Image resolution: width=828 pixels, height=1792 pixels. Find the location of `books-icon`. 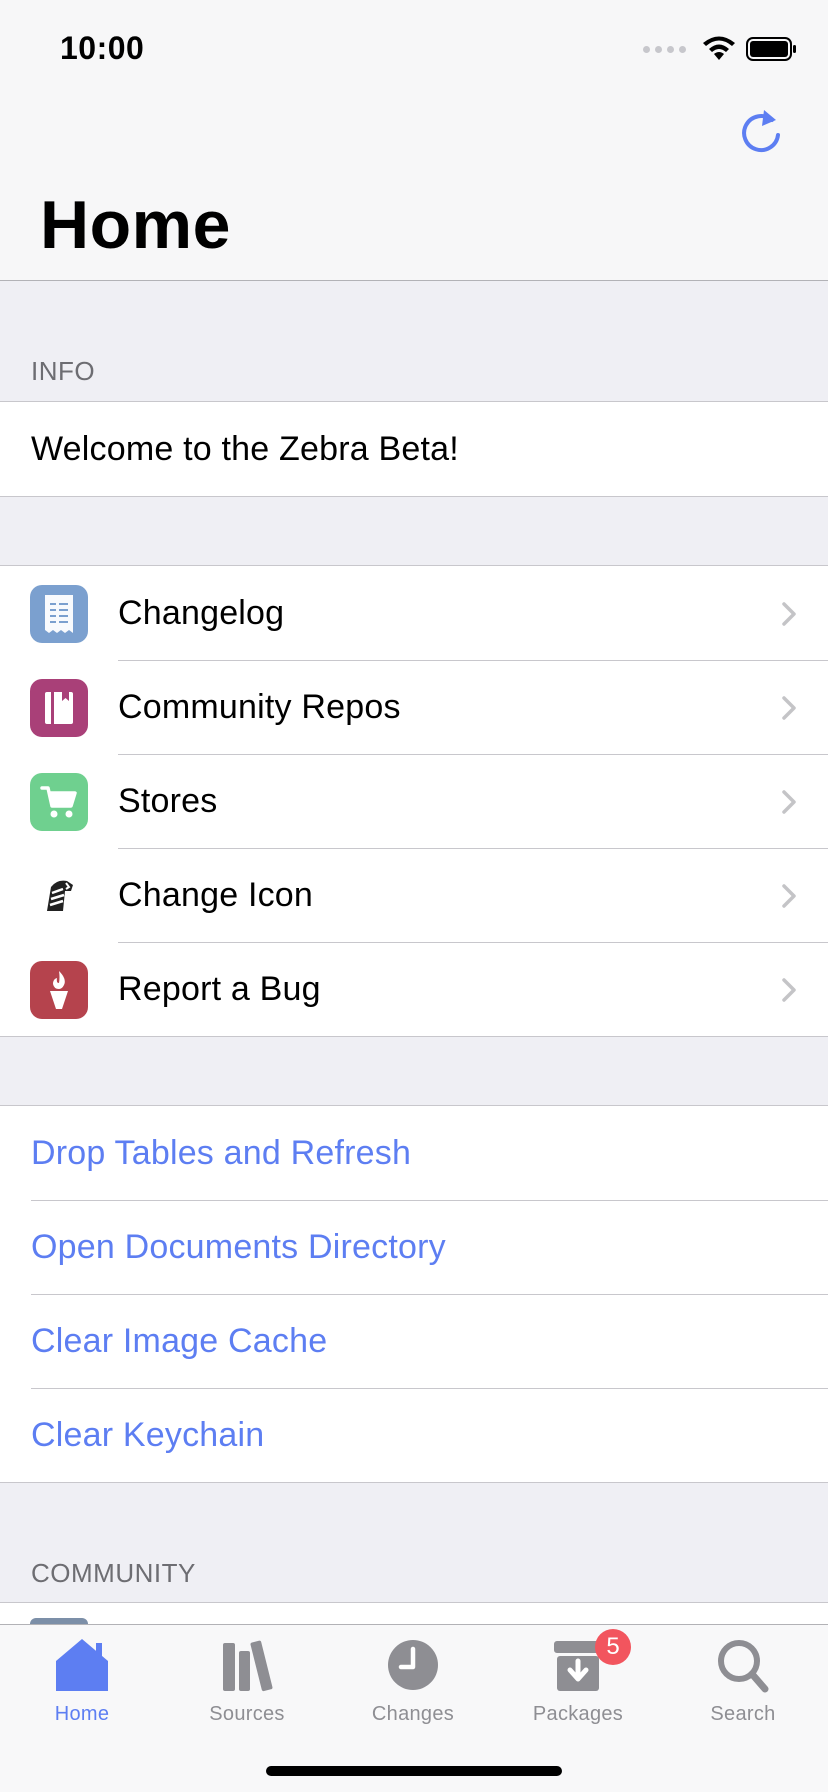

books-icon is located at coordinates (248, 1666).